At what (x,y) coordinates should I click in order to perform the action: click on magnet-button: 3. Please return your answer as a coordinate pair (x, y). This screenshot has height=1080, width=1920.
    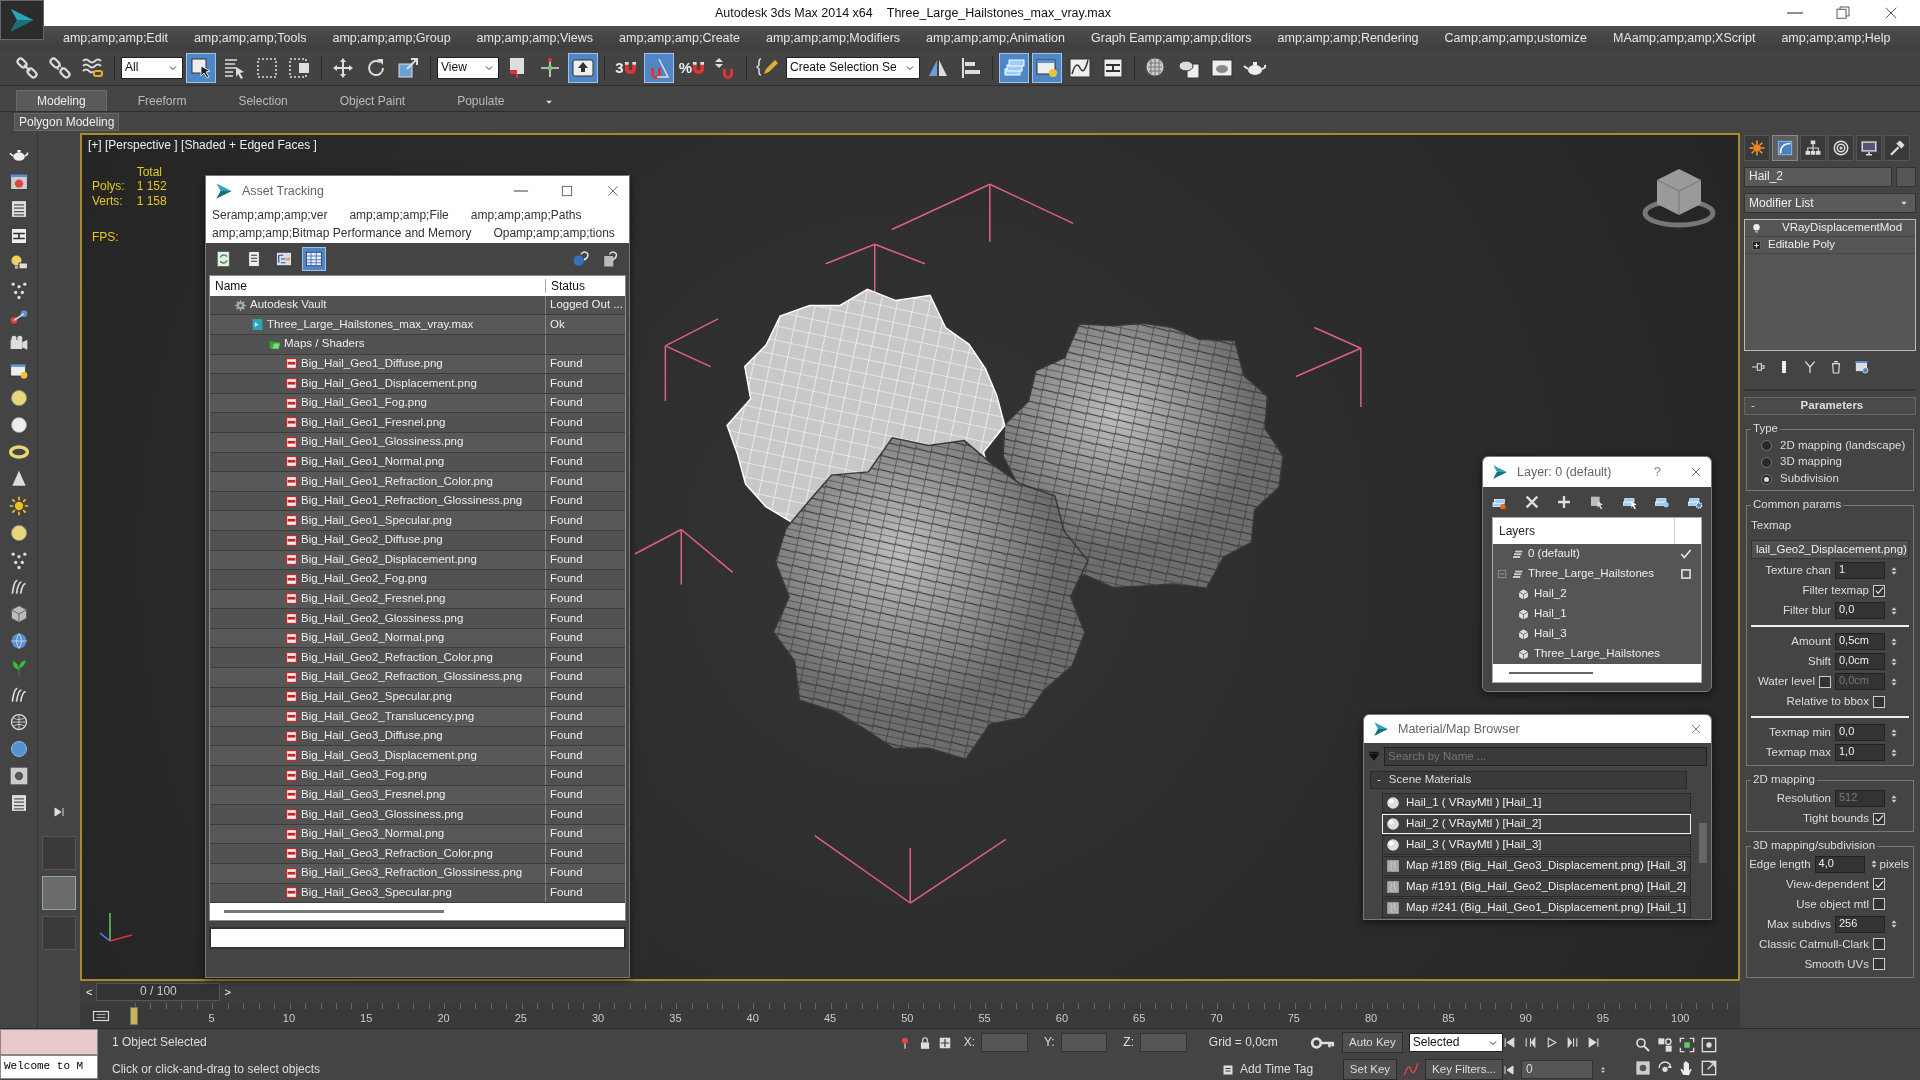
    Looking at the image, I should click on (626, 67).